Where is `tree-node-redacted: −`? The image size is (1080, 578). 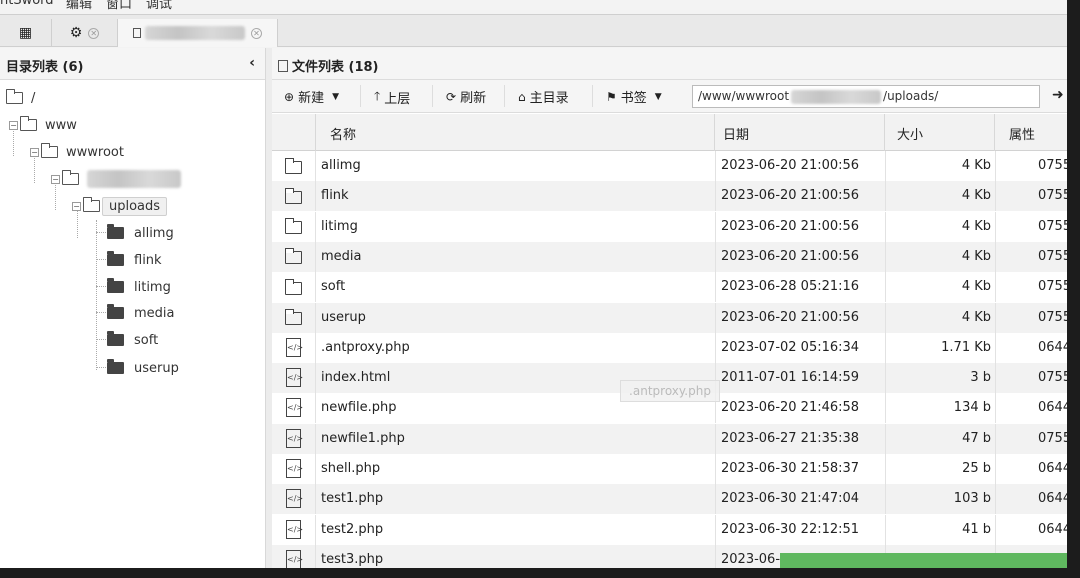 tree-node-redacted: − is located at coordinates (116, 179).